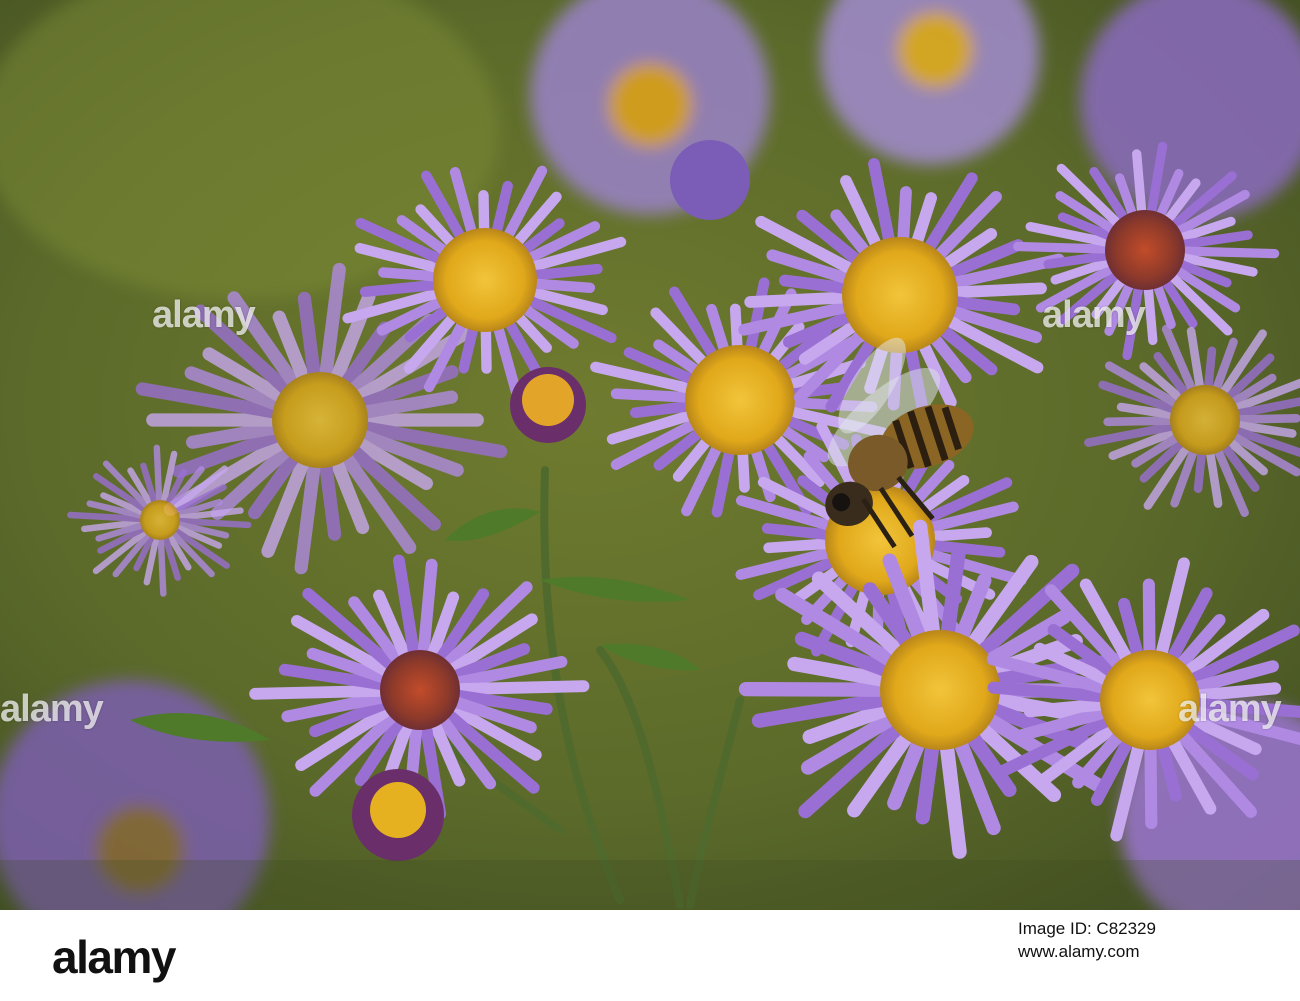 This screenshot has height=1001, width=1300. What do you see at coordinates (1230, 709) in the screenshot?
I see `watermark-lower-right: alamy` at bounding box center [1230, 709].